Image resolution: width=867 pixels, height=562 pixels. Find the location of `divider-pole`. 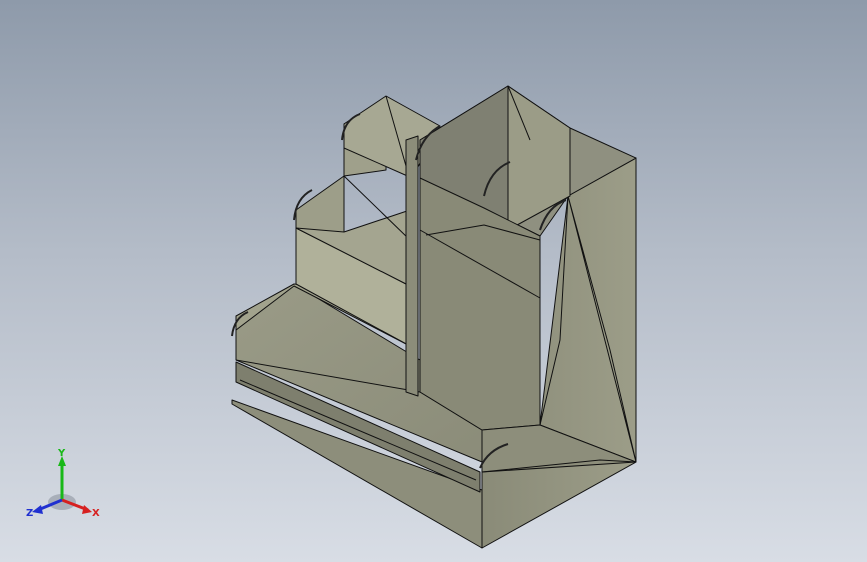

divider-pole is located at coordinates (412, 266).